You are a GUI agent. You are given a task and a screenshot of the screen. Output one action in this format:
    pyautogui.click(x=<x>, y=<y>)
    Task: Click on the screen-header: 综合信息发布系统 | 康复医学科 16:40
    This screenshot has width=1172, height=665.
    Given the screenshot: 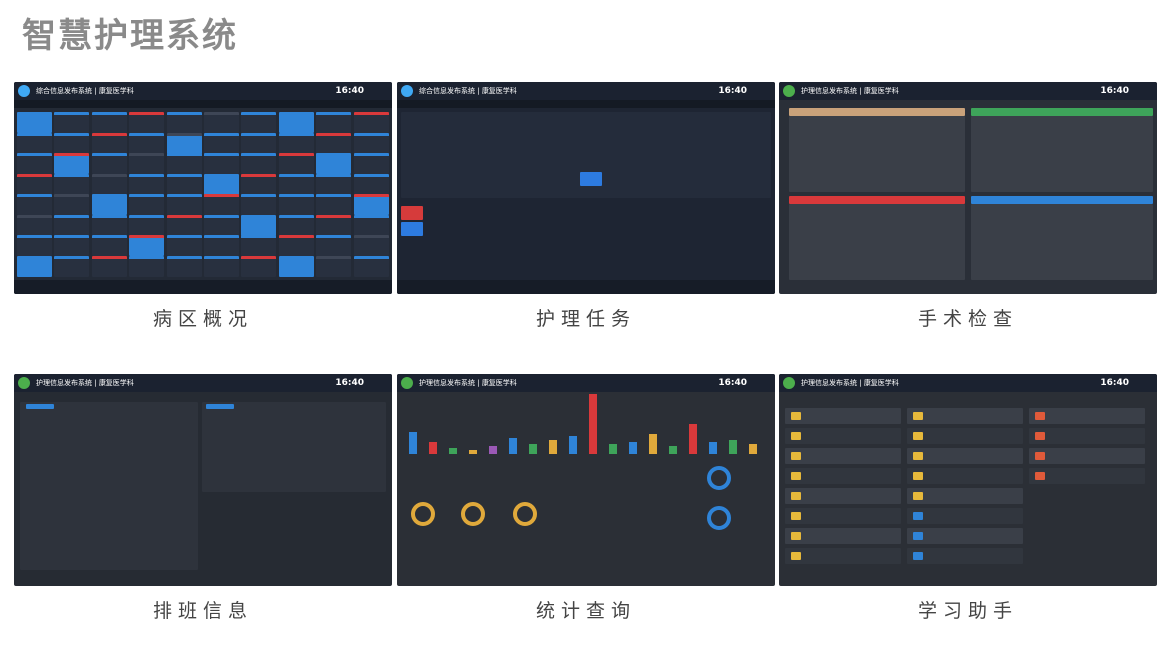 What is the action you would take?
    pyautogui.click(x=203, y=91)
    